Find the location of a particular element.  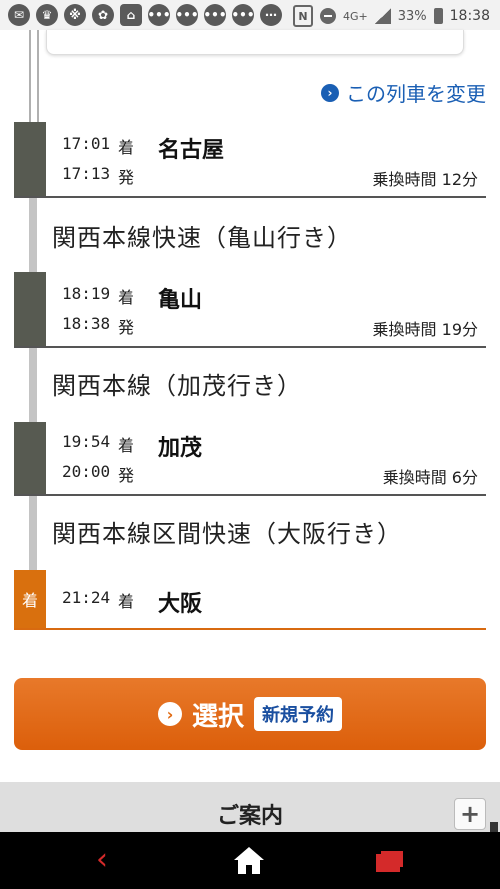

station-row: 着 21:24 着 大阪 is located at coordinates (250, 600).